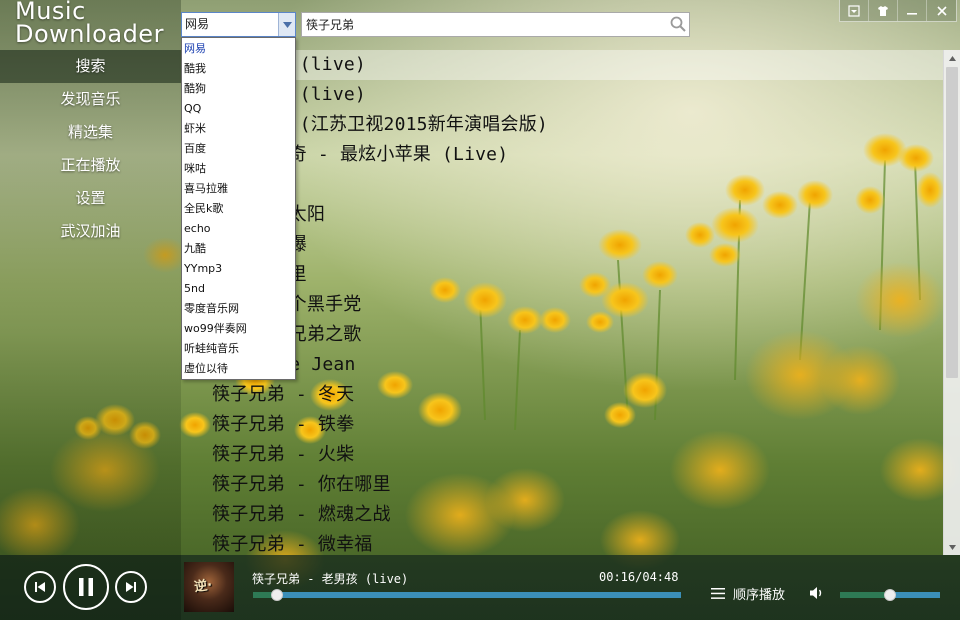 The height and width of the screenshot is (620, 960). What do you see at coordinates (330, 579) in the screenshot?
I see `now-playing-title: 筷子兄弟 - 老男孩 (live)` at bounding box center [330, 579].